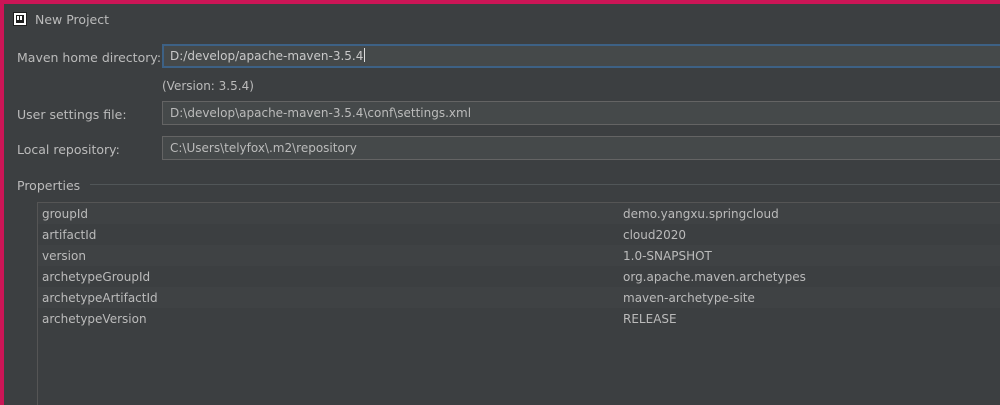  Describe the element at coordinates (96, 276) in the screenshot. I see `property-key: archetypeGroupId` at that location.